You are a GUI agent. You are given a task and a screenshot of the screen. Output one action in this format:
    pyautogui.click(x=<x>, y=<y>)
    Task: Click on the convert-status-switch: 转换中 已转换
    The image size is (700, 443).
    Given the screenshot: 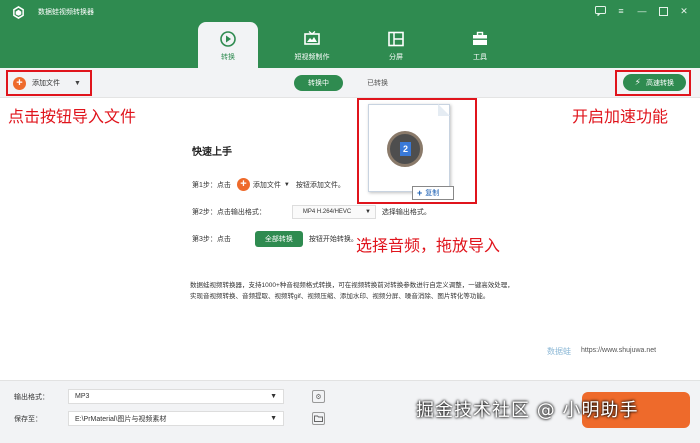 What is the action you would take?
    pyautogui.click(x=343, y=83)
    